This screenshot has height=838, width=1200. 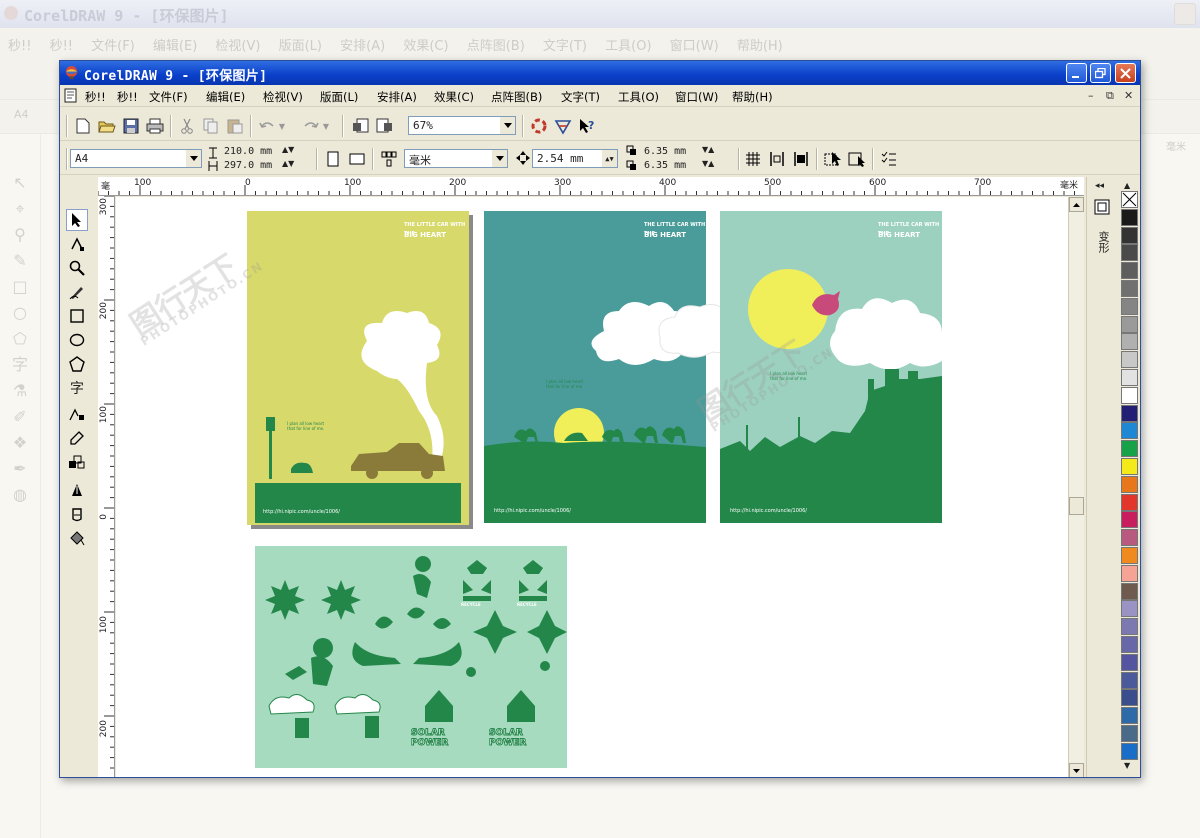 I want to click on document-icon, so click(x=71, y=95).